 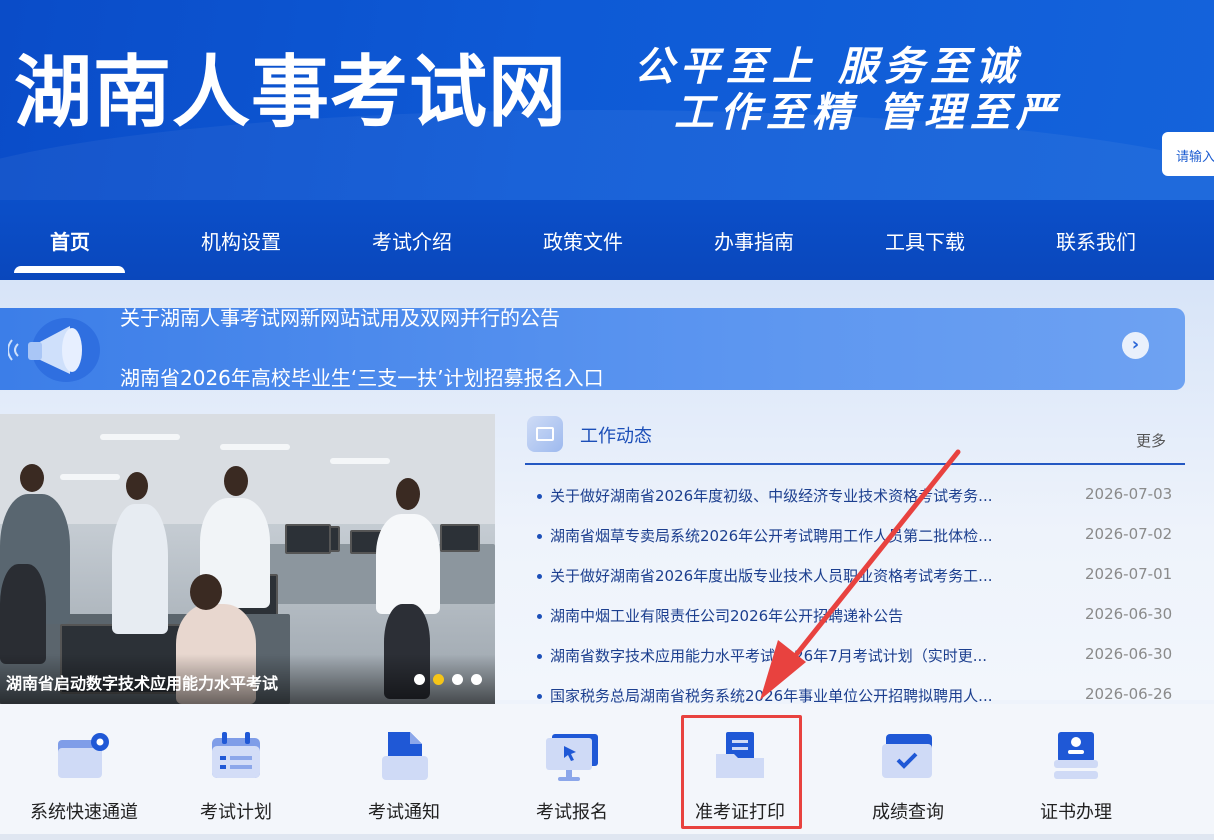 I want to click on monitor-cursor-icon, so click(x=572, y=757).